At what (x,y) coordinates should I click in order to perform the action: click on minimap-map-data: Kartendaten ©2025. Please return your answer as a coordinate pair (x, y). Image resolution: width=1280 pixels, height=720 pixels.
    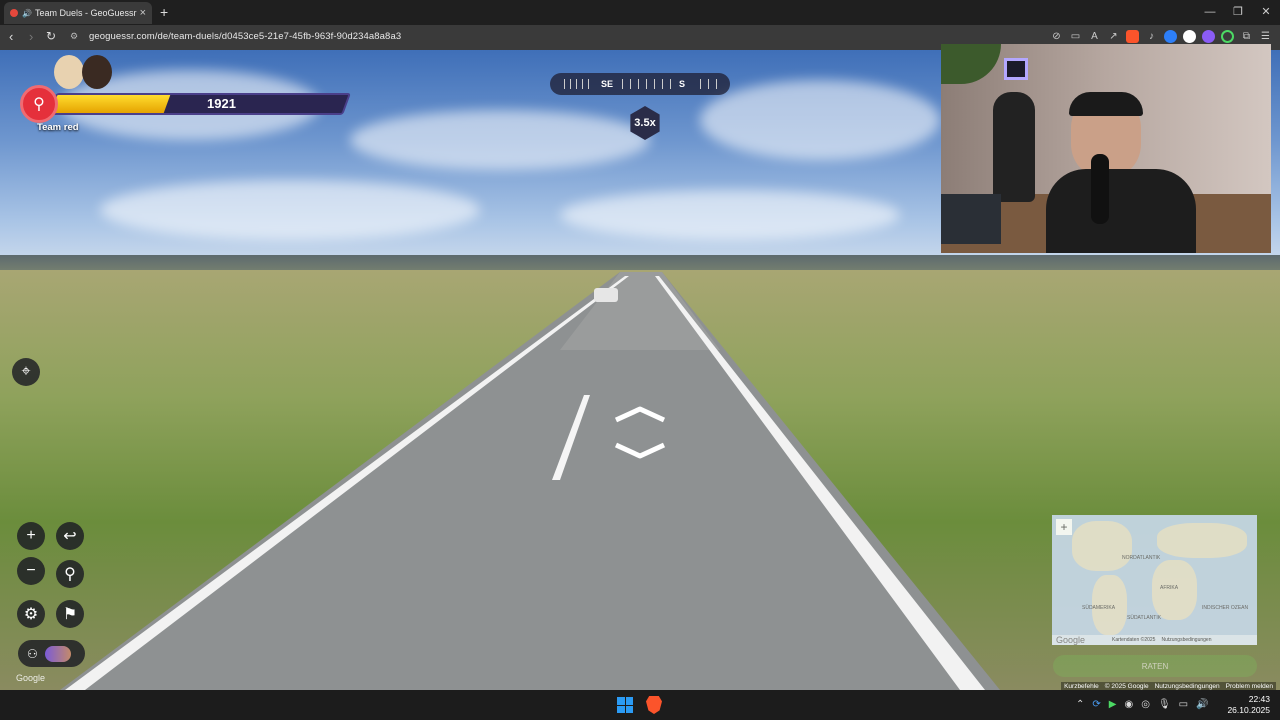
    Looking at the image, I should click on (1134, 640).